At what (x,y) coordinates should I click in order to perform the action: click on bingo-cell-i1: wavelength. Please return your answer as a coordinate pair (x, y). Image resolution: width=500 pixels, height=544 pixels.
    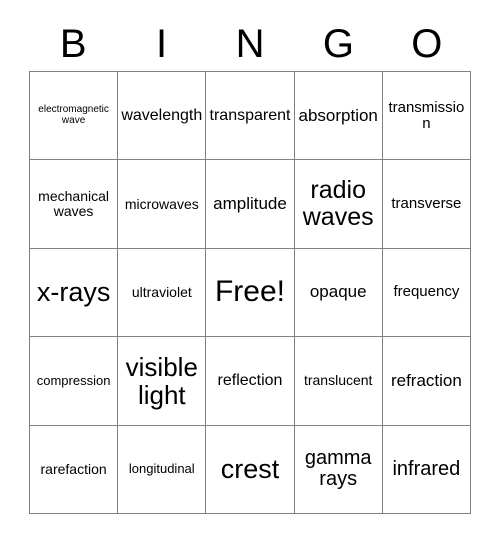
    Looking at the image, I should click on (162, 116).